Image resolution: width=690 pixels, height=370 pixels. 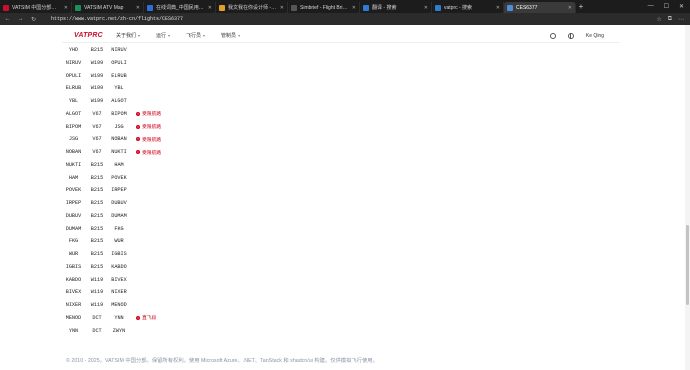 What do you see at coordinates (95, 229) in the screenshot?
I see `route-row: DUMAM B215 FKG` at bounding box center [95, 229].